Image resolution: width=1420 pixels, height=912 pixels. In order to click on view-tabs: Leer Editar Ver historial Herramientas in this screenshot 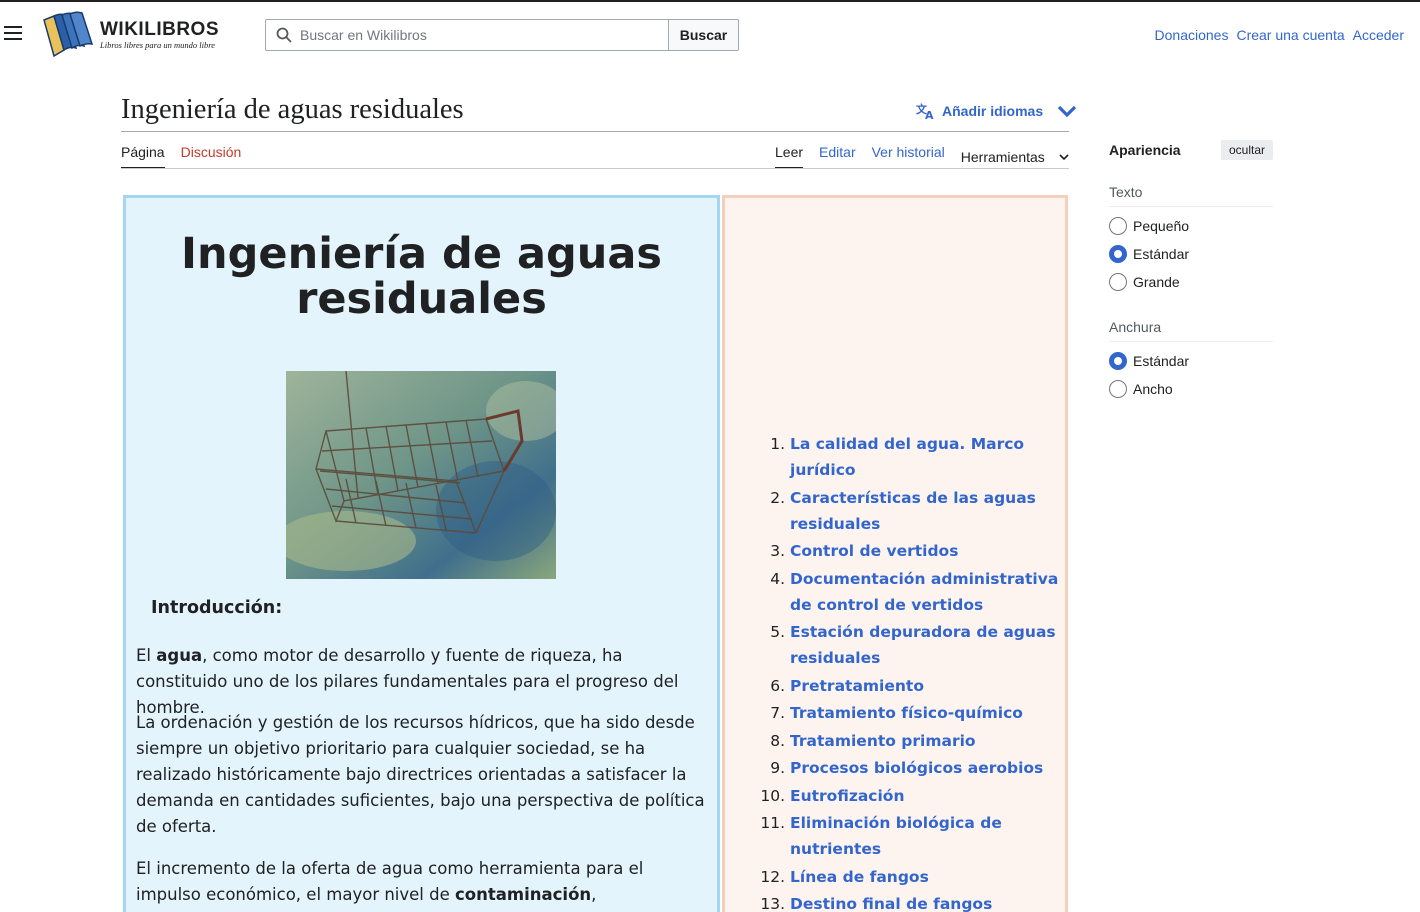, I will do `click(922, 156)`.